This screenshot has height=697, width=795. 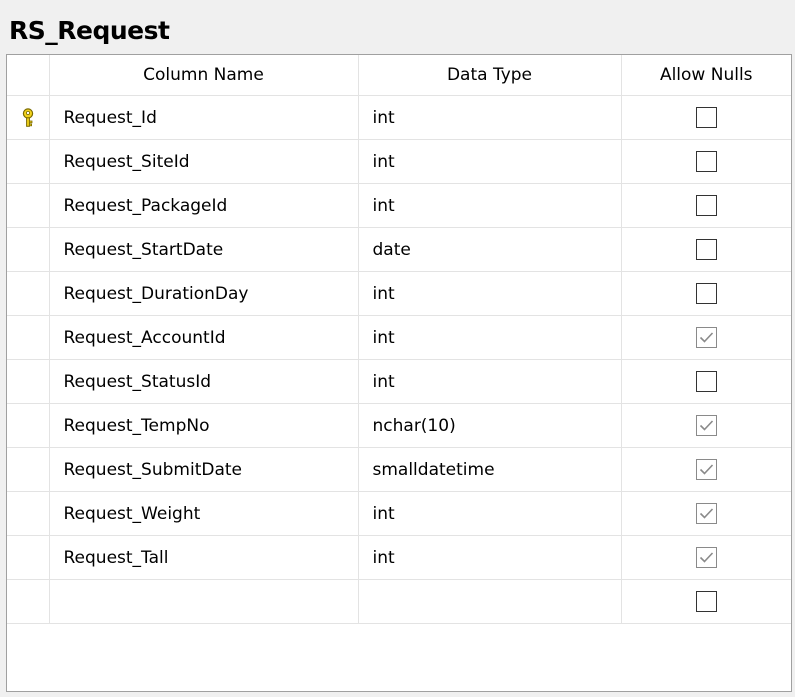 I want to click on table-row: Request_StartDate date, so click(x=399, y=249).